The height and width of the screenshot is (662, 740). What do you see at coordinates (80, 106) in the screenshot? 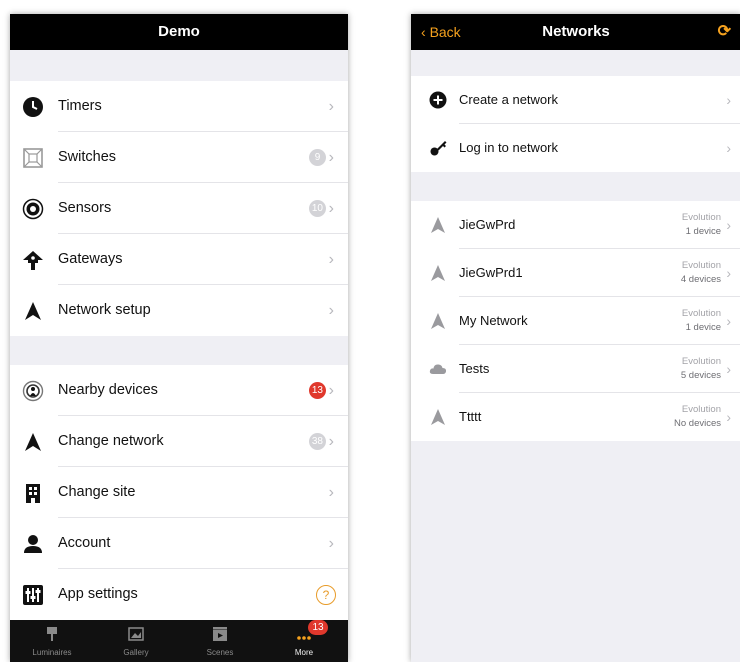
I see `menu-item-label: Timers` at bounding box center [80, 106].